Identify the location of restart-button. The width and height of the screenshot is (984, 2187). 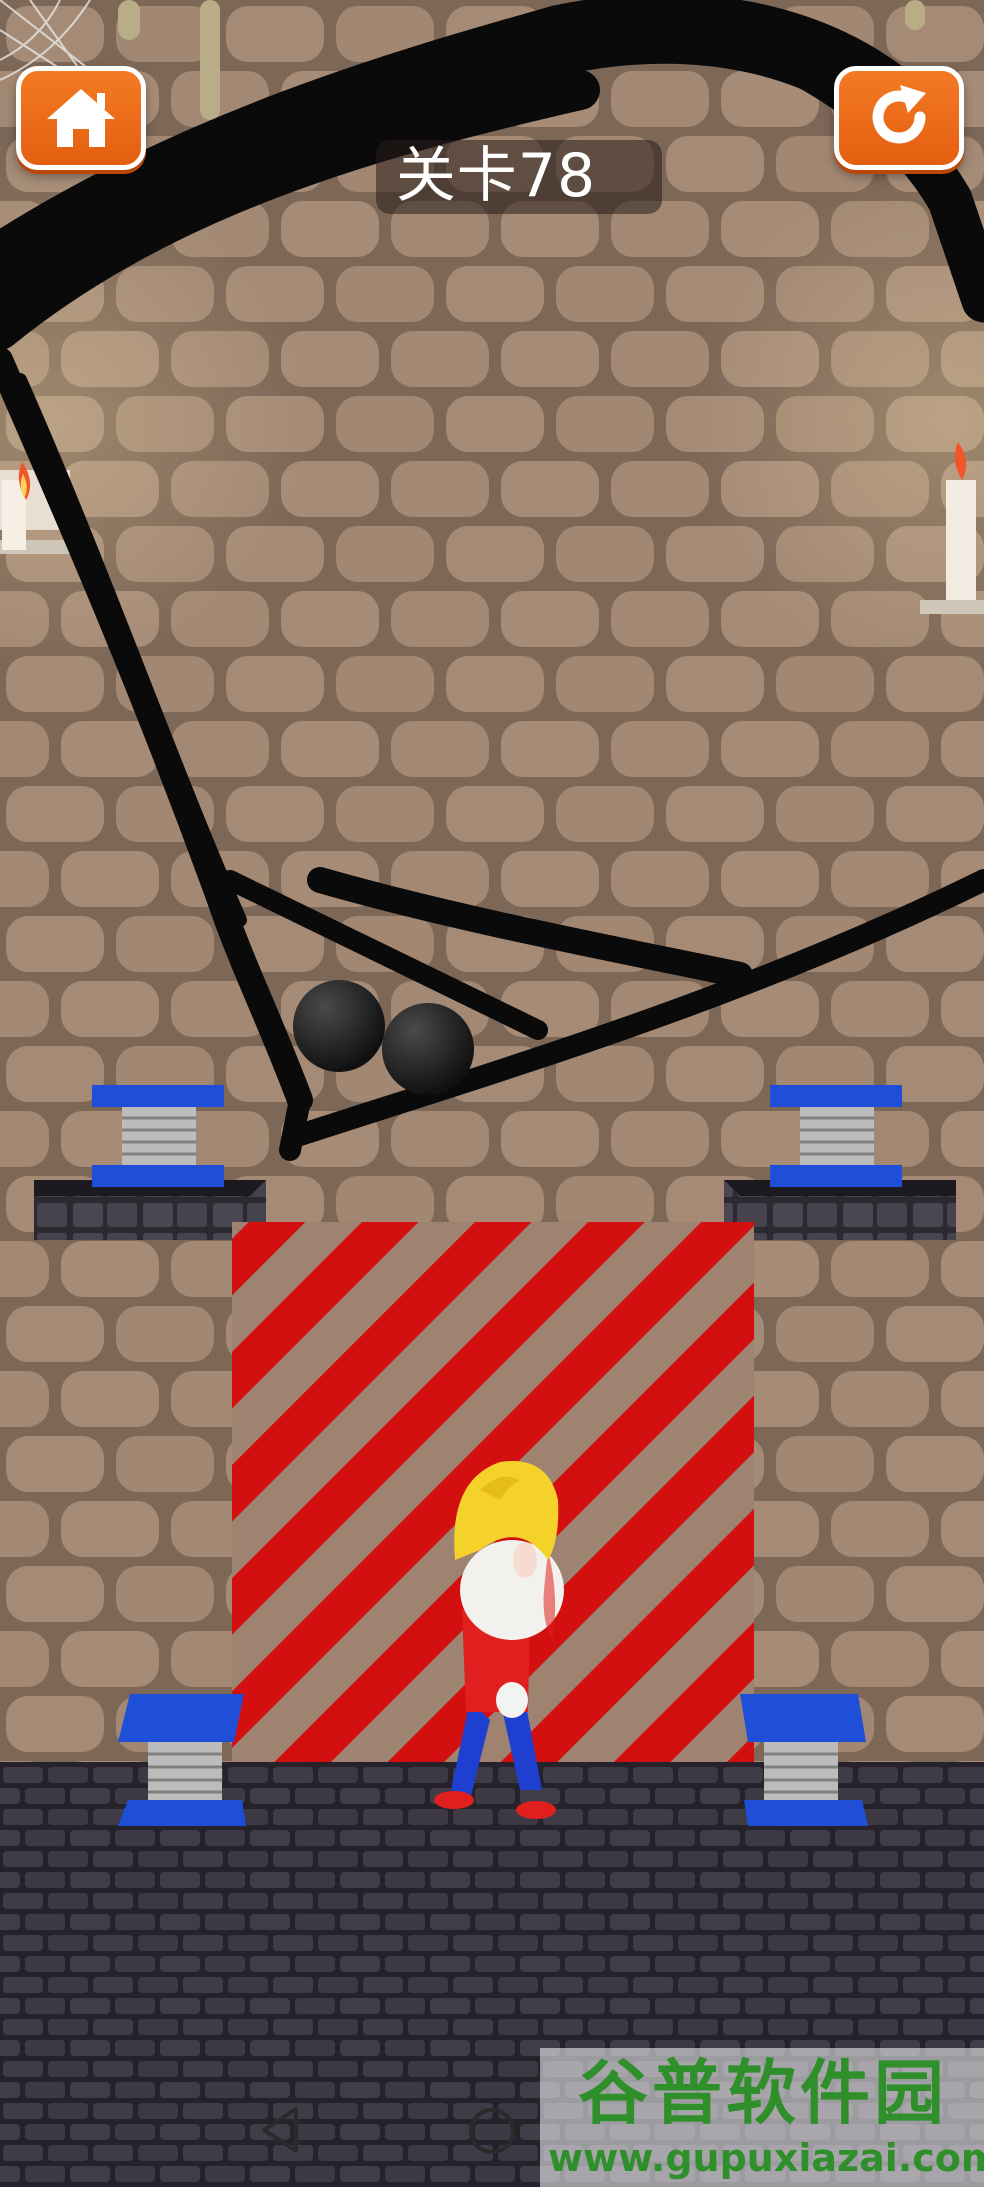
(899, 118).